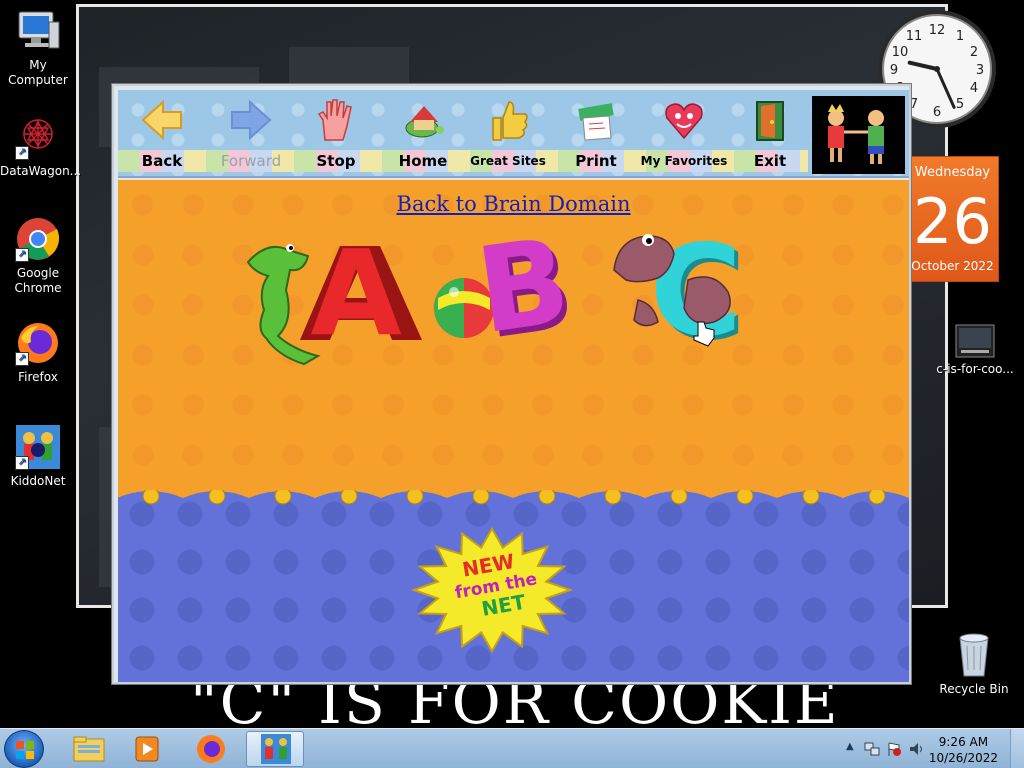  What do you see at coordinates (980, 70) in the screenshot?
I see `svg-text: 3` at bounding box center [980, 70].